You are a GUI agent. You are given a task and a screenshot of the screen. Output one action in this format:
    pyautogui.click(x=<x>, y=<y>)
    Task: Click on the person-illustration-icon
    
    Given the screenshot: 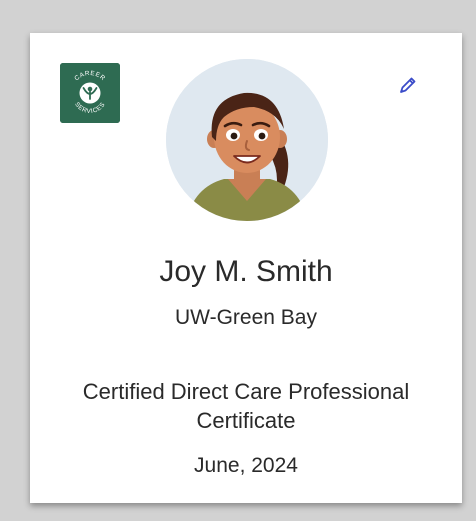 What is the action you would take?
    pyautogui.click(x=247, y=140)
    